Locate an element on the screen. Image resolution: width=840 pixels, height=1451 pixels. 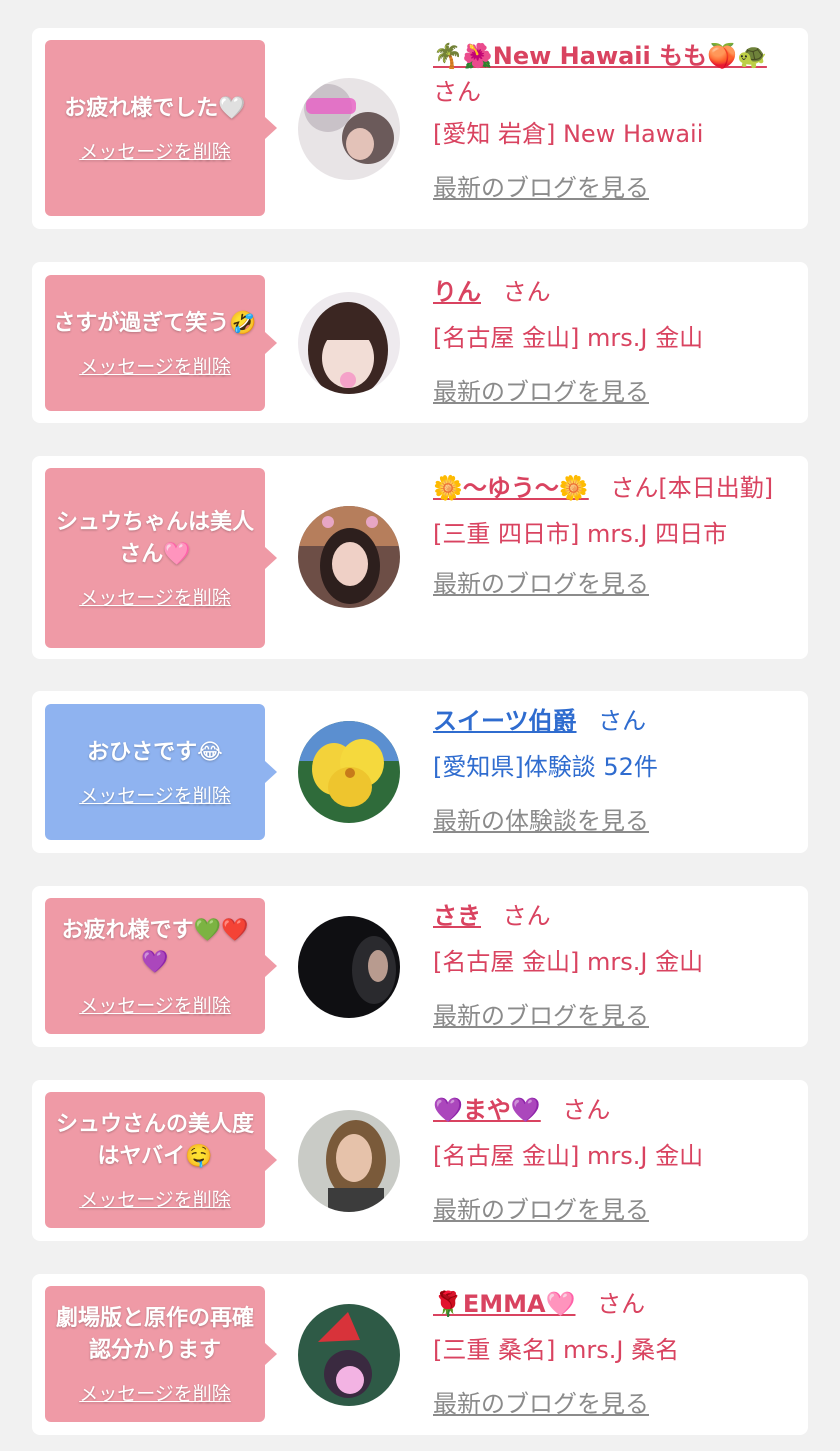
message-text: 劇場版と原作の再確認分かります is located at coordinates (154, 1334).